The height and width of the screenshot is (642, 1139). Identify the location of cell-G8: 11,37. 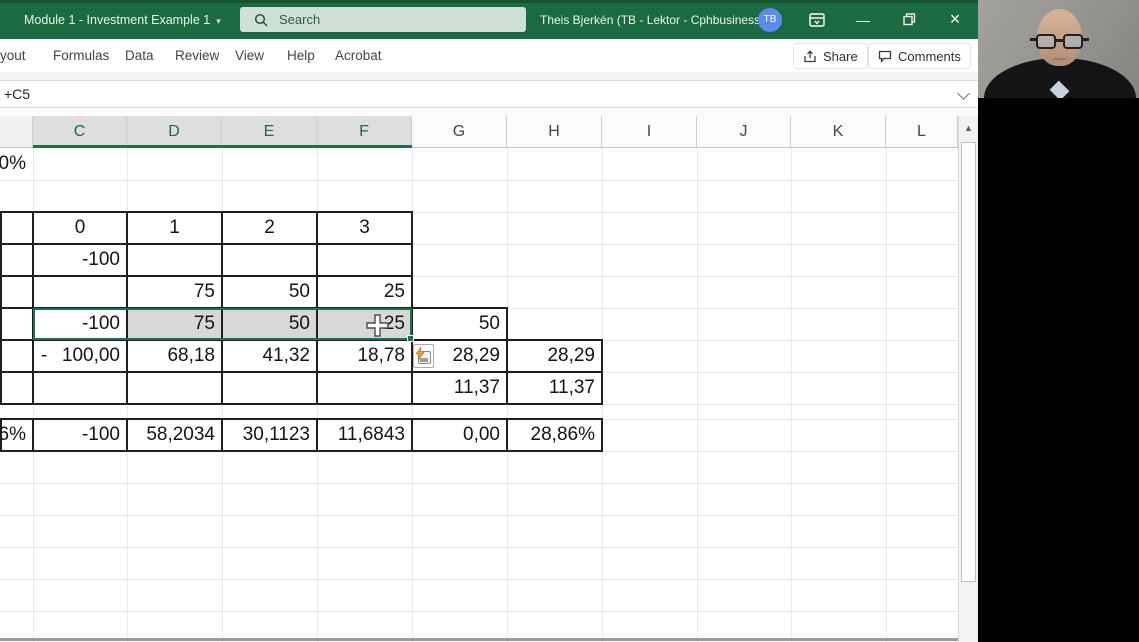
(459, 388).